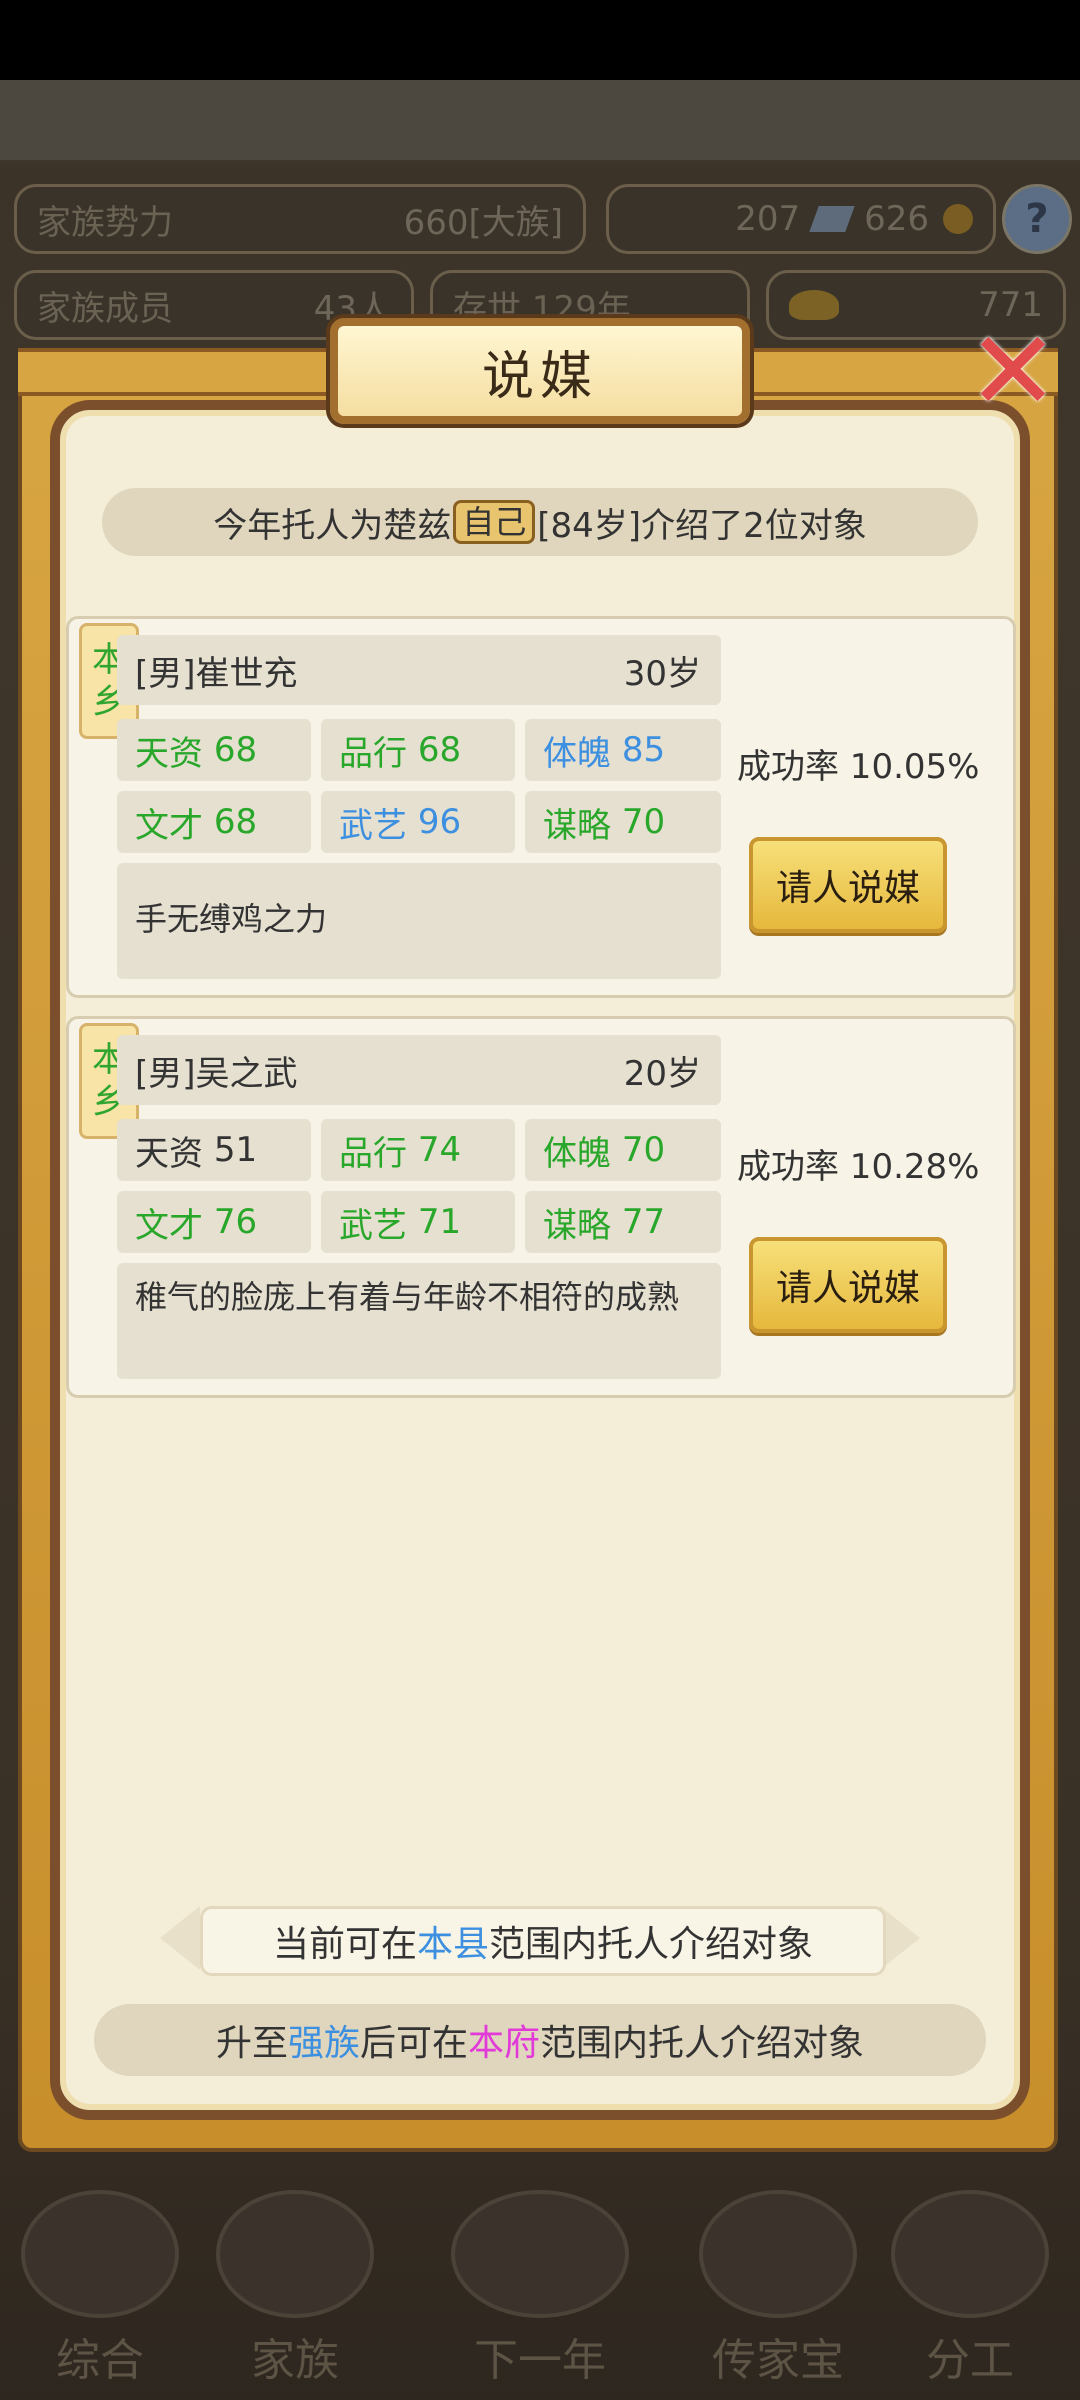  Describe the element at coordinates (418, 822) in the screenshot. I see `stat-martial: 武艺 96` at that location.